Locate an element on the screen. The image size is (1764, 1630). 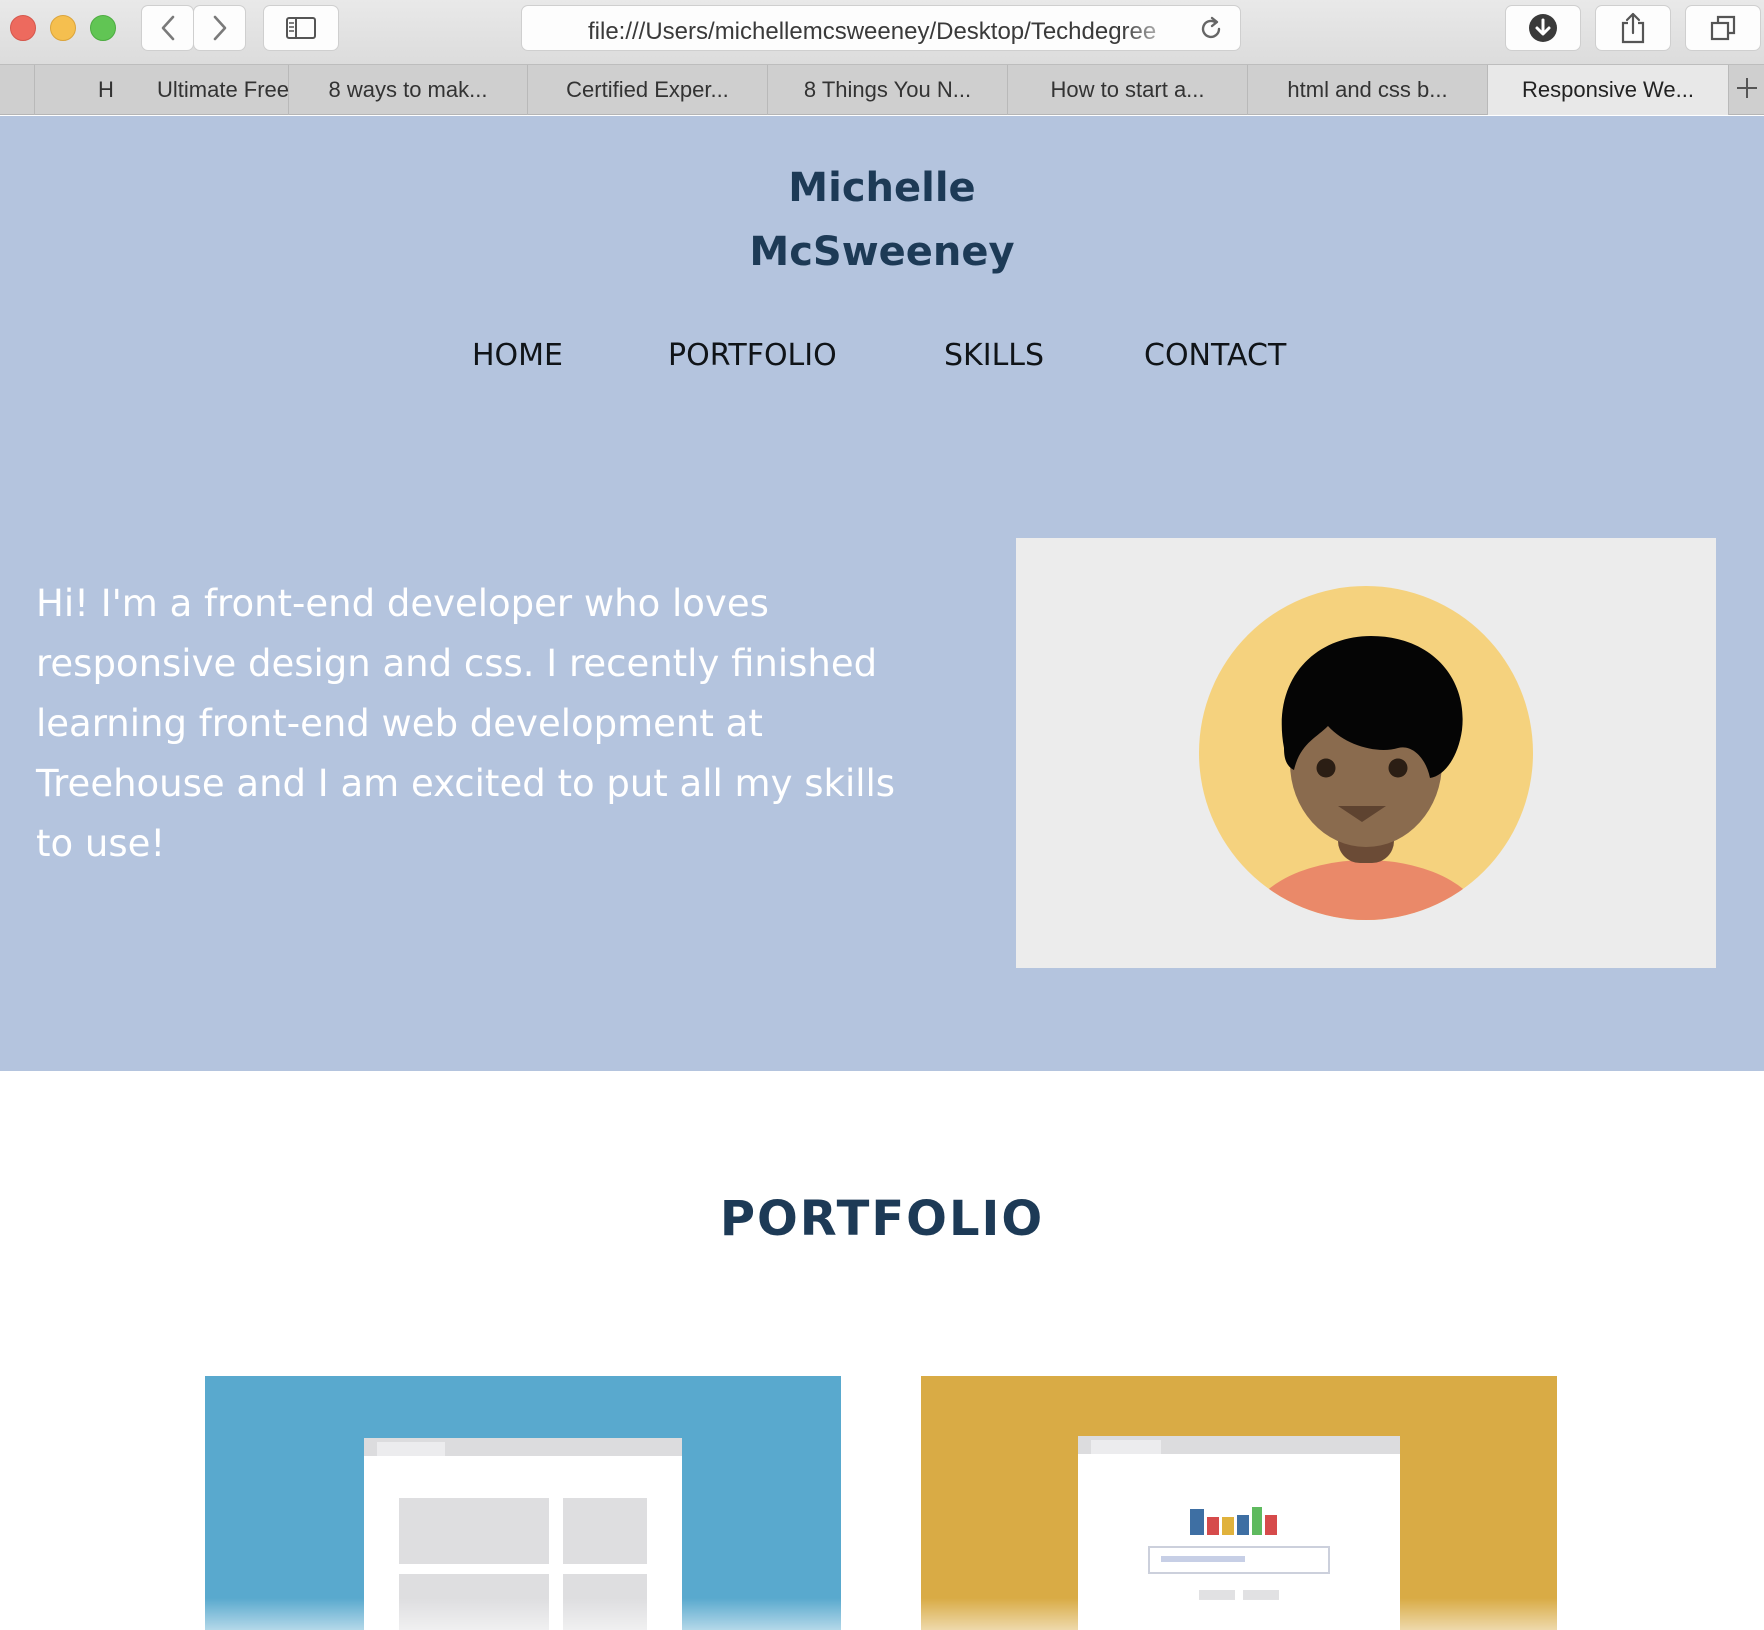
dashboard-chart-icon is located at coordinates (1239, 1533).